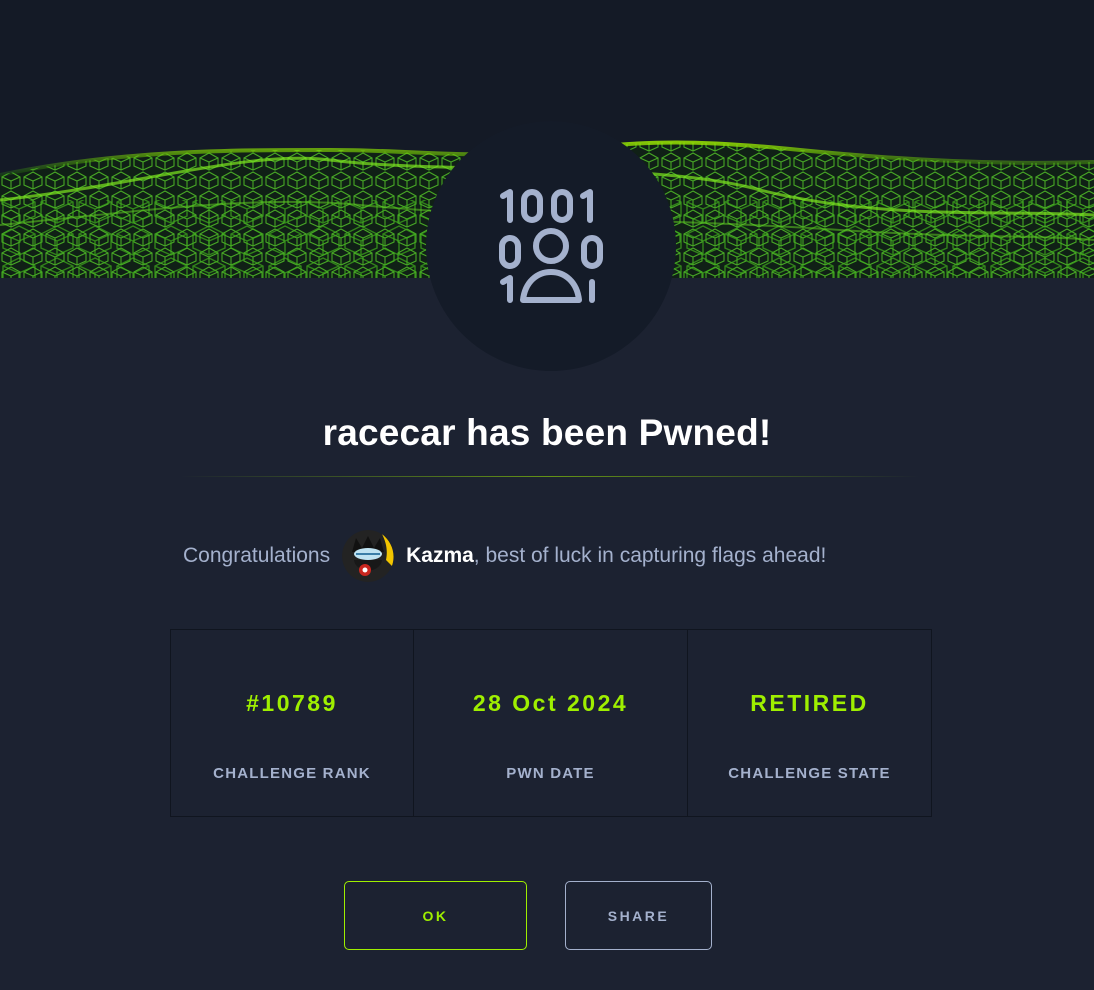  What do you see at coordinates (551, 246) in the screenshot?
I see `binary-user-icon` at bounding box center [551, 246].